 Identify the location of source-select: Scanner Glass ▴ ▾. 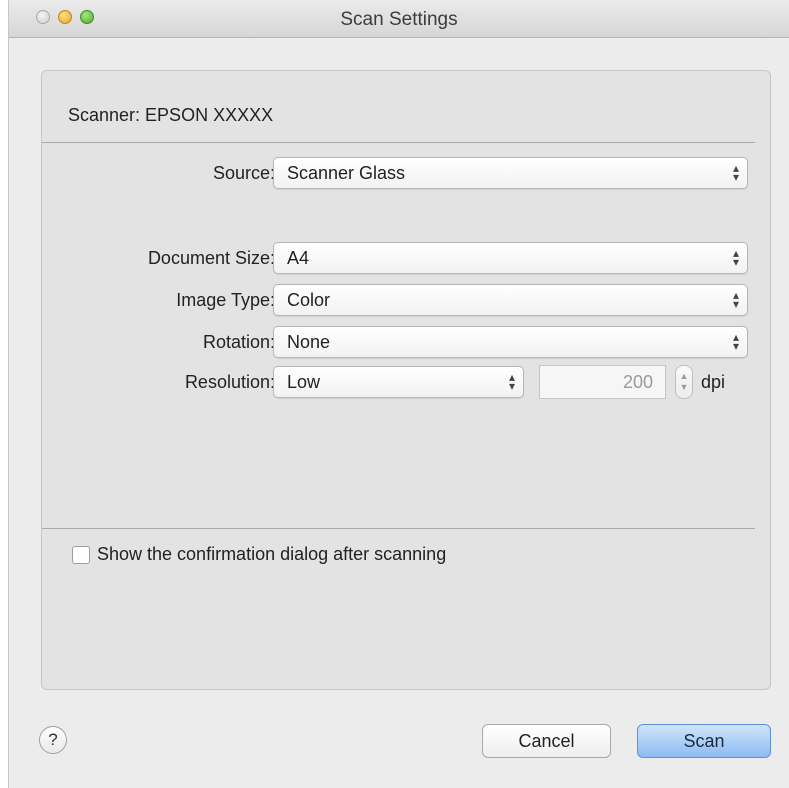
(510, 173).